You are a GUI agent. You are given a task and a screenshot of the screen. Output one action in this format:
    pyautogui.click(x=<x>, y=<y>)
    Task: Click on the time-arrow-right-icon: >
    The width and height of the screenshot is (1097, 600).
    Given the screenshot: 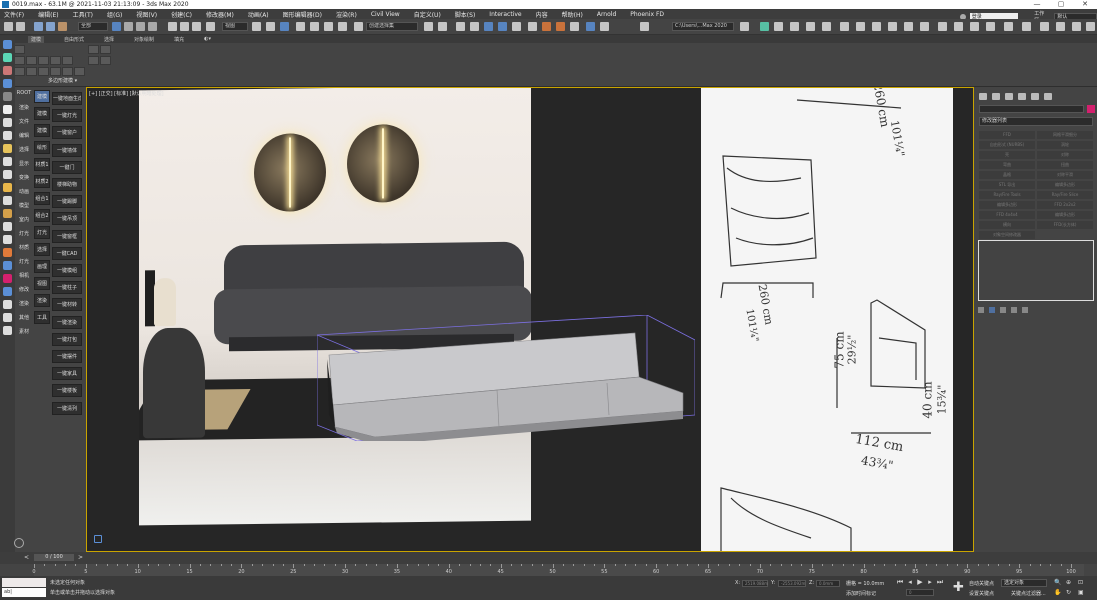 What is the action you would take?
    pyautogui.click(x=80, y=557)
    